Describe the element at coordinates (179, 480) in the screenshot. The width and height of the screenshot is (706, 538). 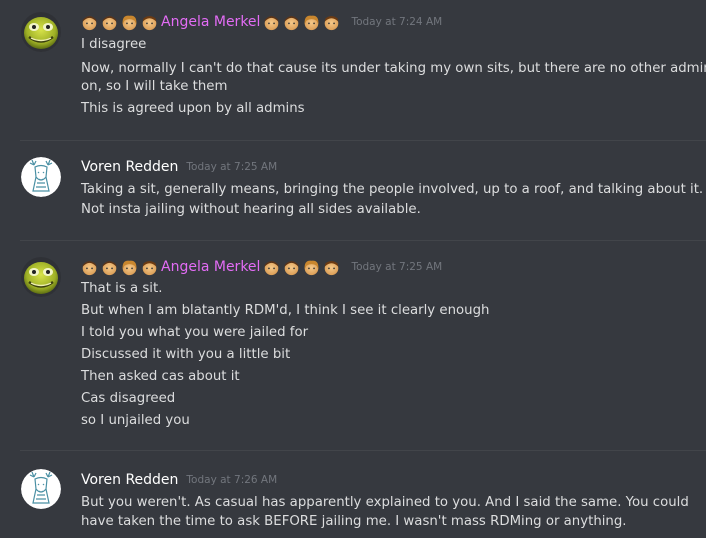
I see `message-header: Voren Redden Today at 7:26 AM` at that location.